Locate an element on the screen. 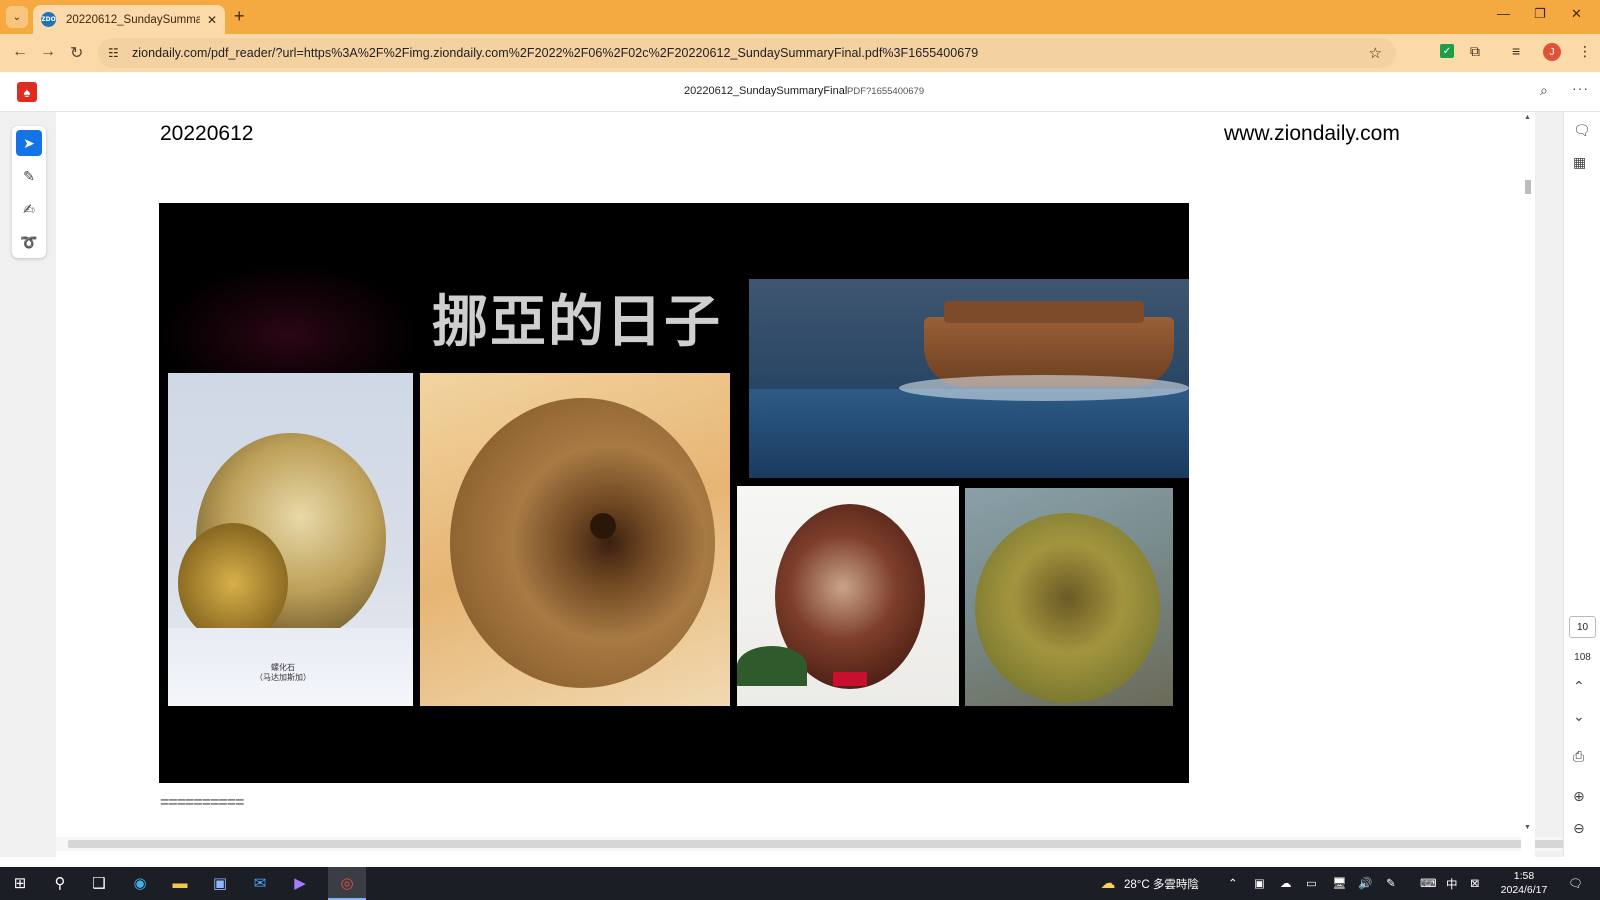  keyboard-icon: ⌨ is located at coordinates (1428, 883).